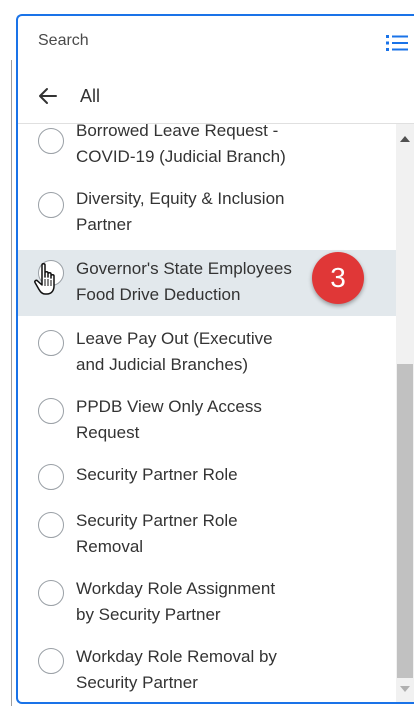 This screenshot has width=414, height=706. What do you see at coordinates (169, 419) in the screenshot?
I see `item-label: PPDB View Only Access Request` at bounding box center [169, 419].